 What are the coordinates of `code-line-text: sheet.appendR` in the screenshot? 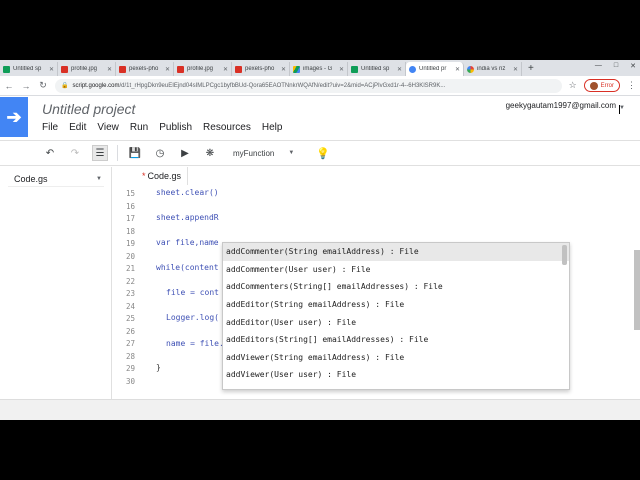 It's located at (187, 217).